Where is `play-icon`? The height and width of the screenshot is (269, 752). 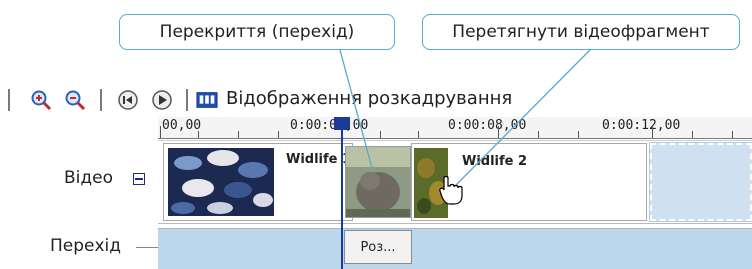
play-icon is located at coordinates (162, 100).